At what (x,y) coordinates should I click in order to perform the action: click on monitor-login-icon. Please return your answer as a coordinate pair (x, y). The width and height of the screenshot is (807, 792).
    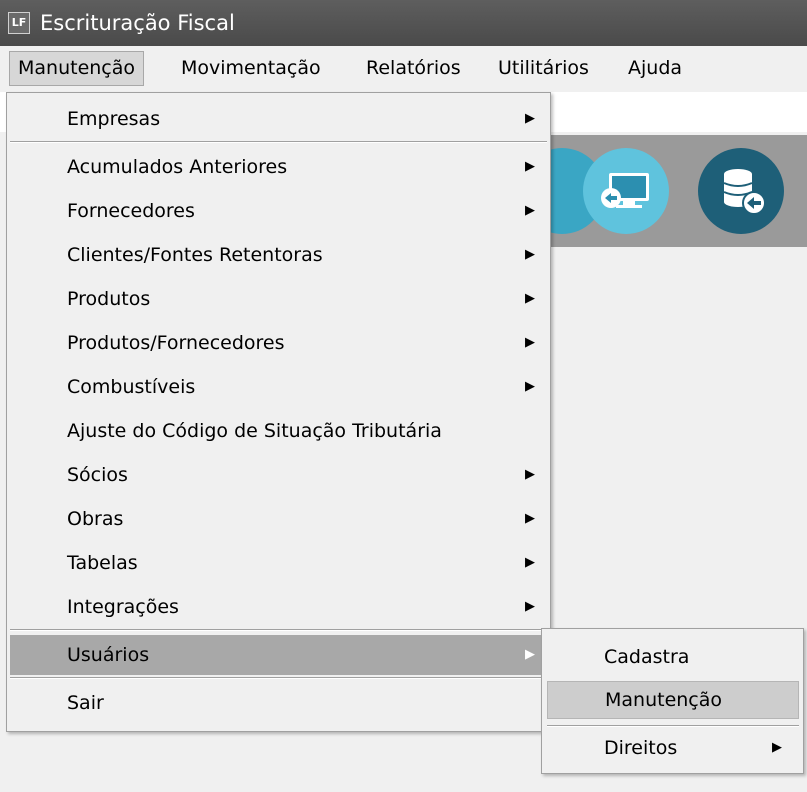
    Looking at the image, I should click on (625, 190).